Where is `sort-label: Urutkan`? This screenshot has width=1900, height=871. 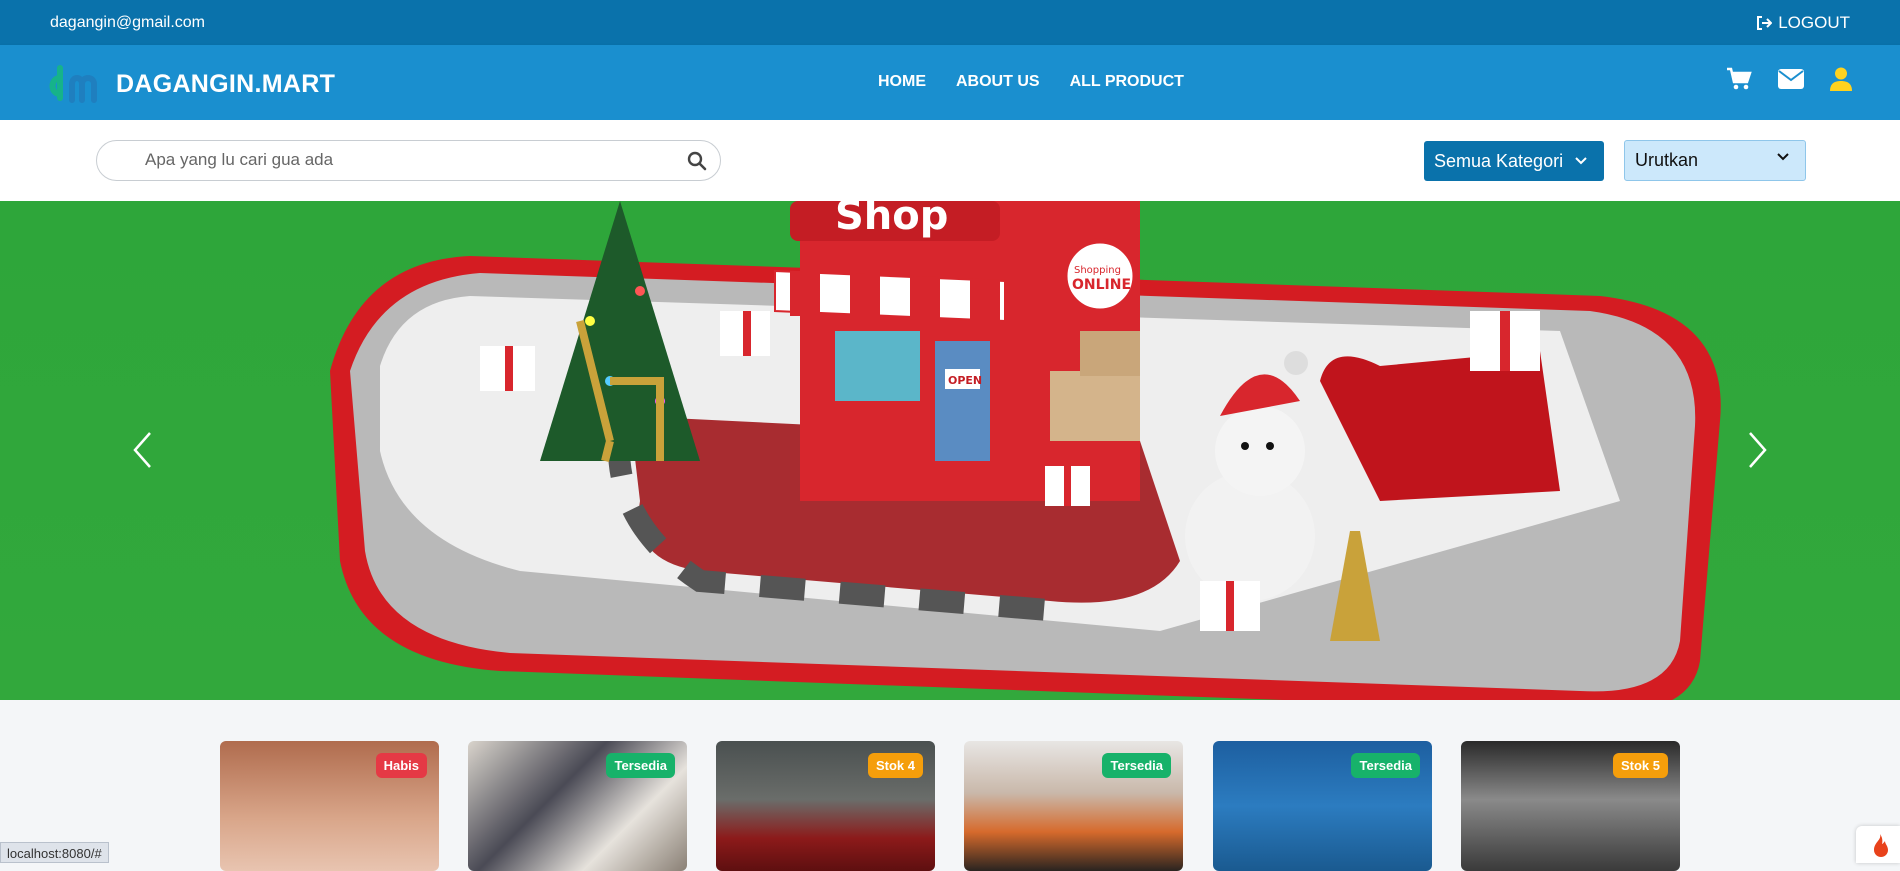 sort-label: Urutkan is located at coordinates (1667, 160).